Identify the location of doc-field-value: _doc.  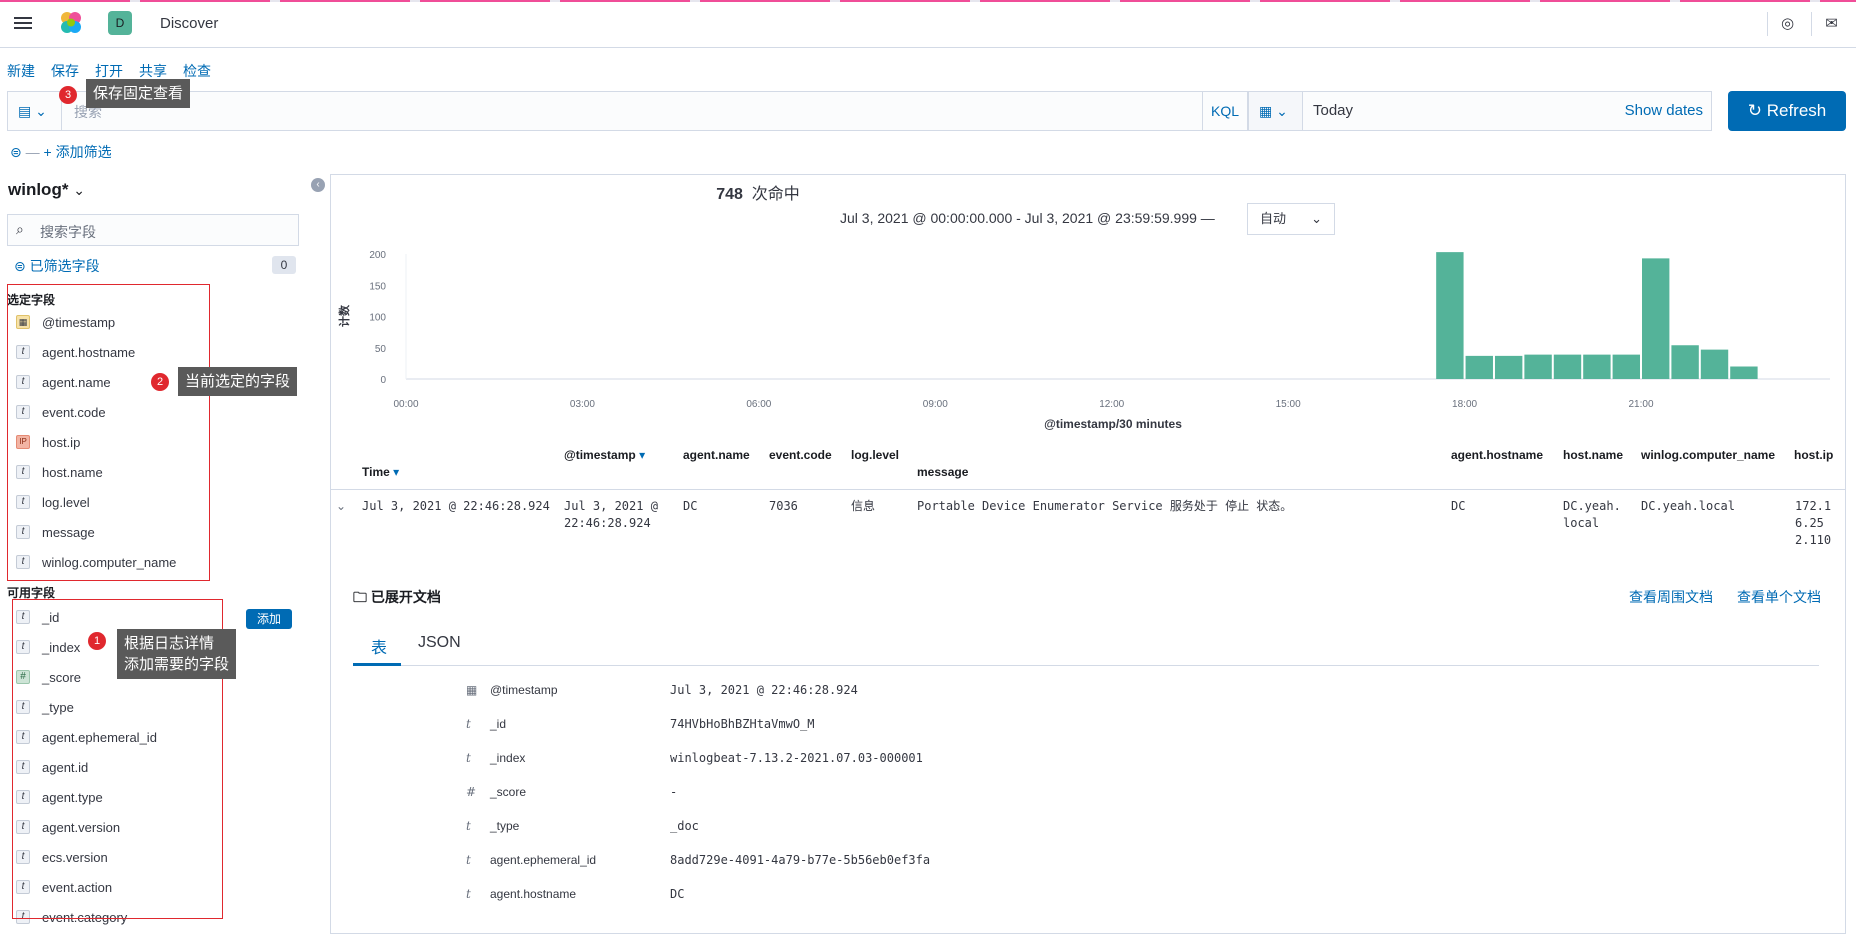
(684, 826).